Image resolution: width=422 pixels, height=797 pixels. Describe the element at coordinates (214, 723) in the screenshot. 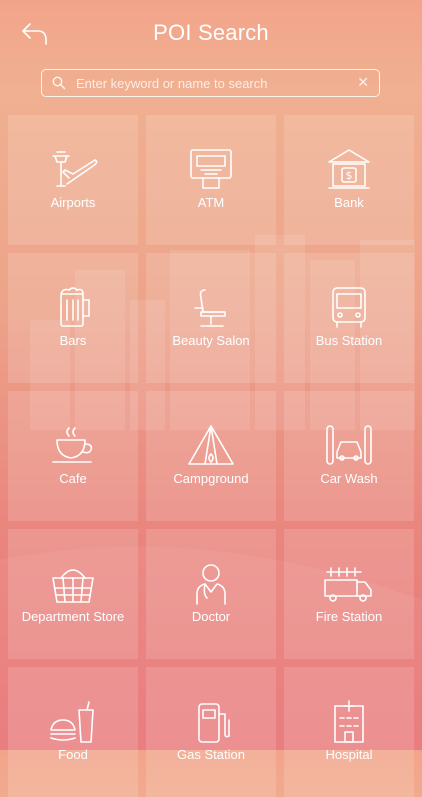

I see `gas-pump-icon` at that location.